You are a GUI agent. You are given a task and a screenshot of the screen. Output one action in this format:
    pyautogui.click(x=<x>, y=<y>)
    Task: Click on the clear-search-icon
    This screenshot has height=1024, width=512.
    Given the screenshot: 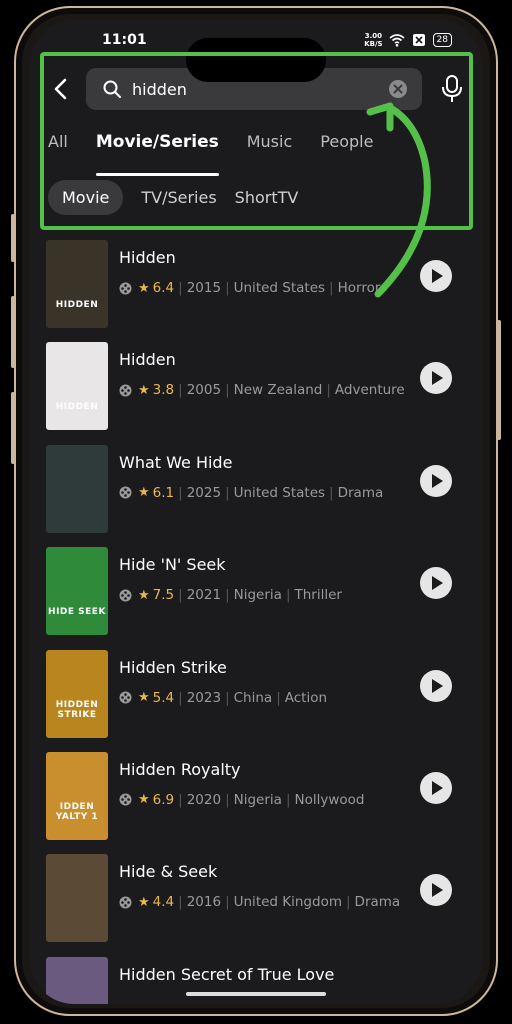 What is the action you would take?
    pyautogui.click(x=398, y=89)
    